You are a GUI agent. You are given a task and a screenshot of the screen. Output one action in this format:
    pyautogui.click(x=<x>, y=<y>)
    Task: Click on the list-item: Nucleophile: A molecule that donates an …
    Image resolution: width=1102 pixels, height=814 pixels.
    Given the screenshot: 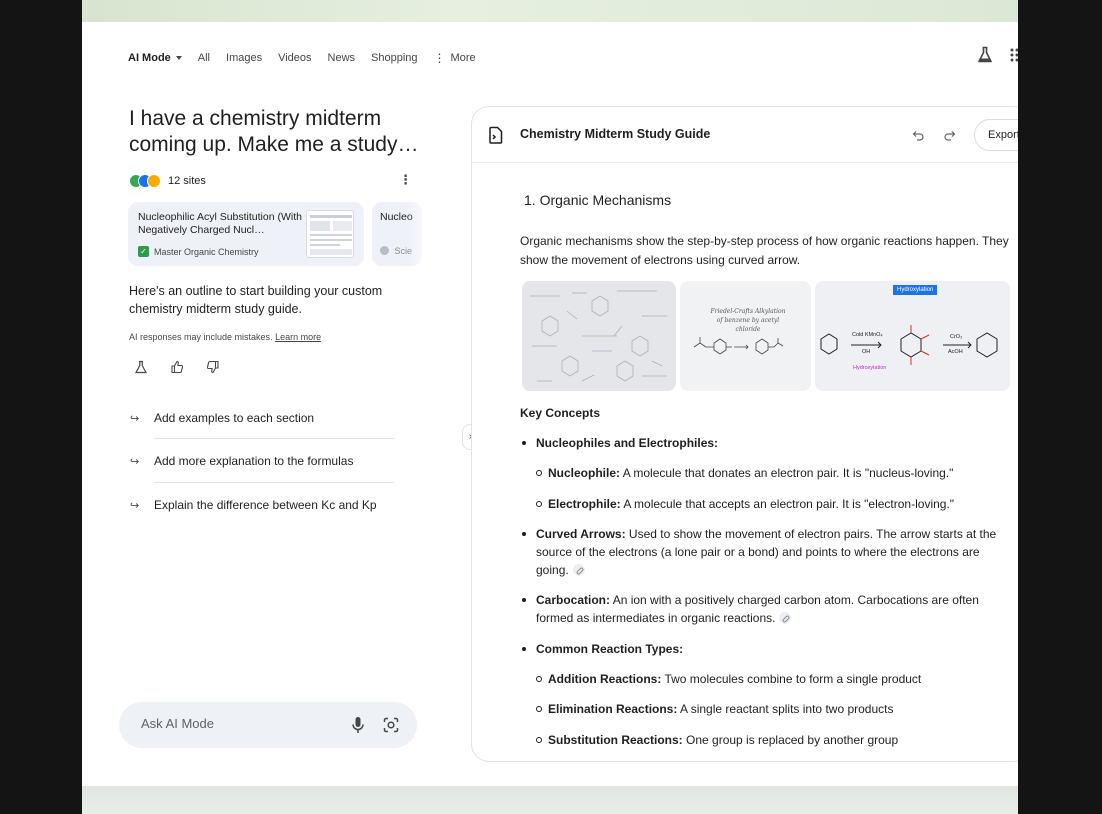 What is the action you would take?
    pyautogui.click(x=772, y=473)
    